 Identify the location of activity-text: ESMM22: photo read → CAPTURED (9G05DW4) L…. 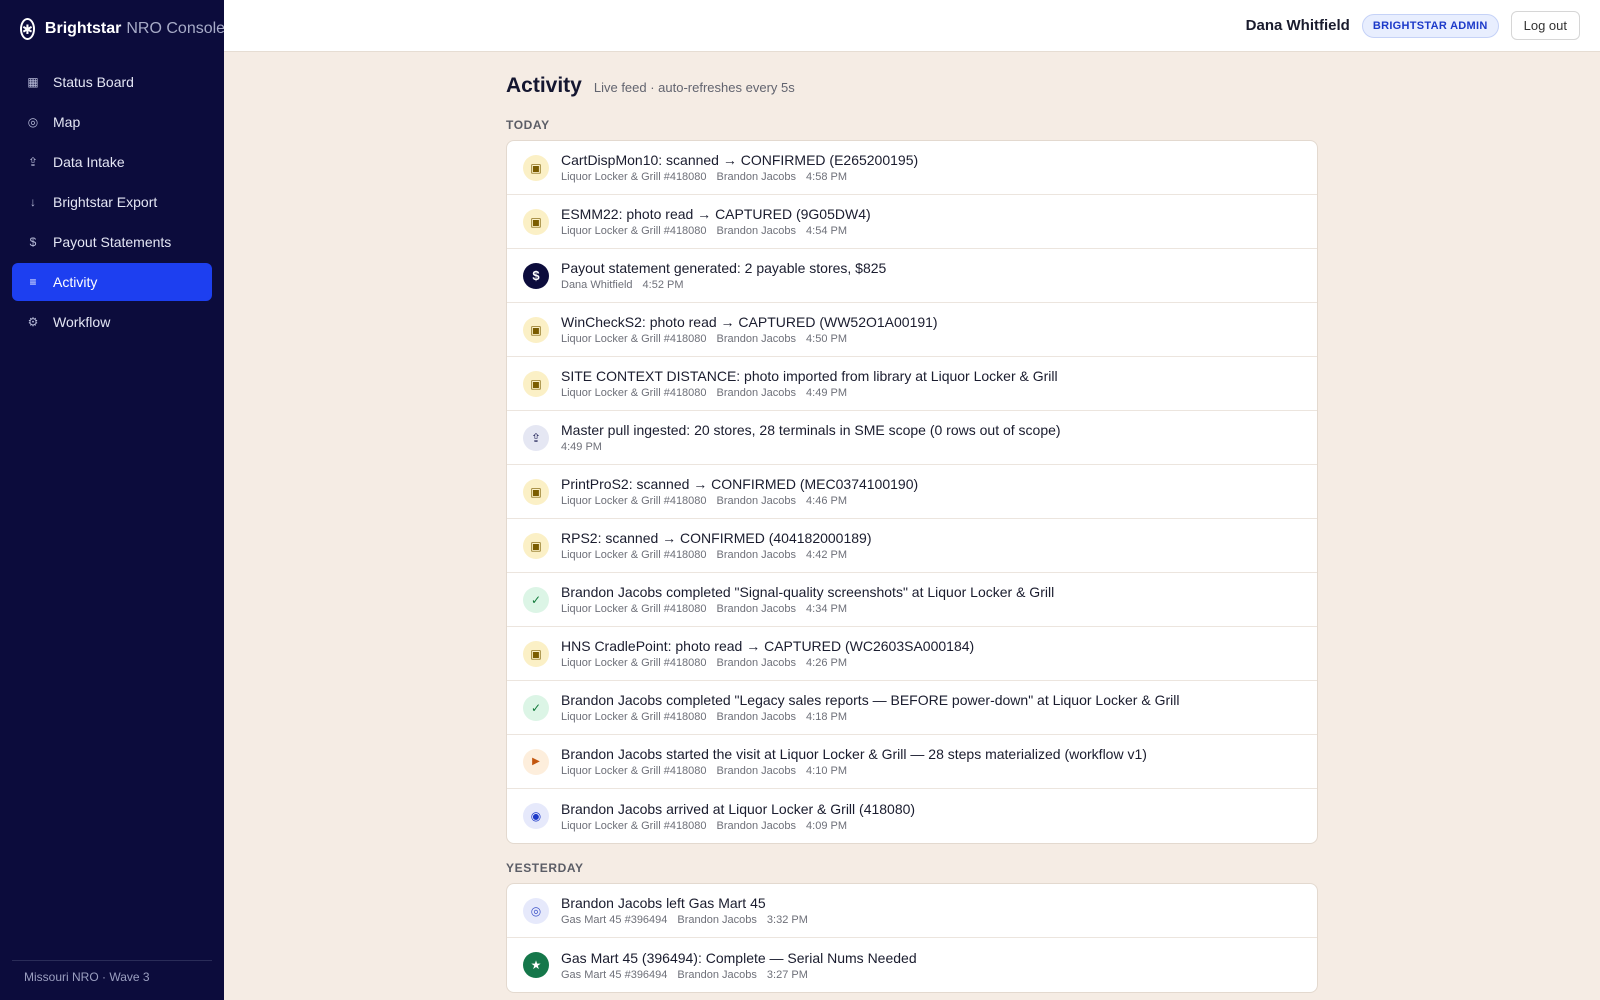
(716, 221).